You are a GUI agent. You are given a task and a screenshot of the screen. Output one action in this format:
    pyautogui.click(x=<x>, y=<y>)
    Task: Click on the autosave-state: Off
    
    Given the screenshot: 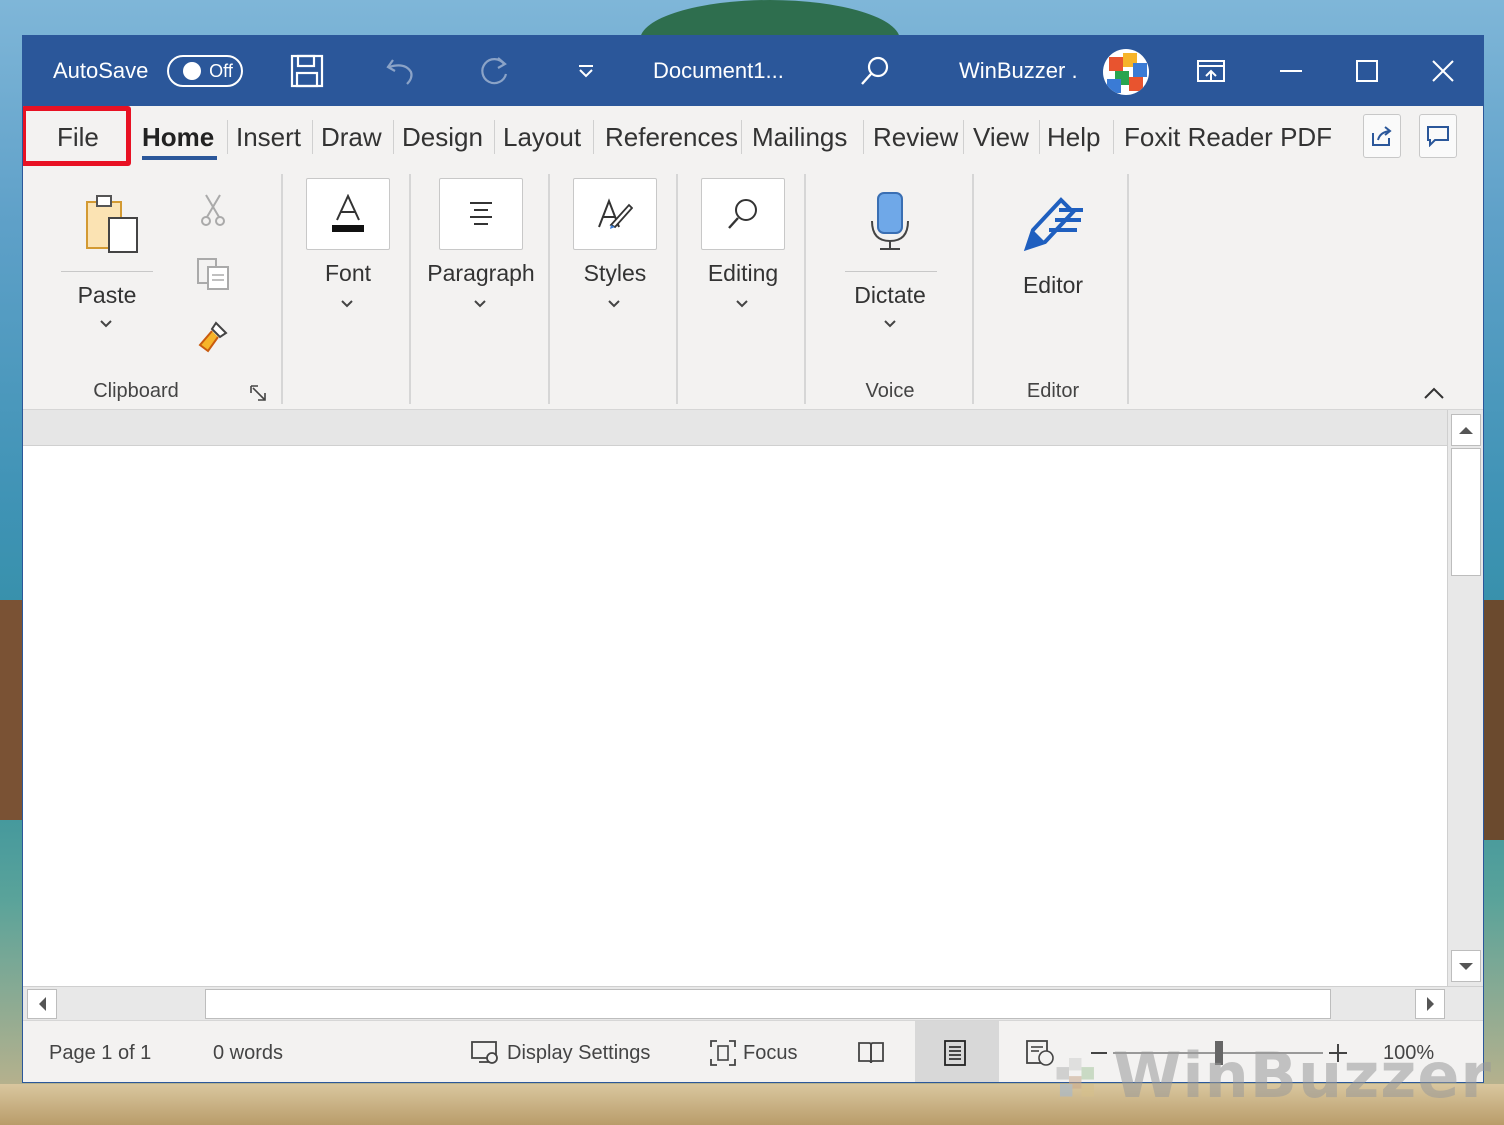 What is the action you would take?
    pyautogui.click(x=221, y=70)
    